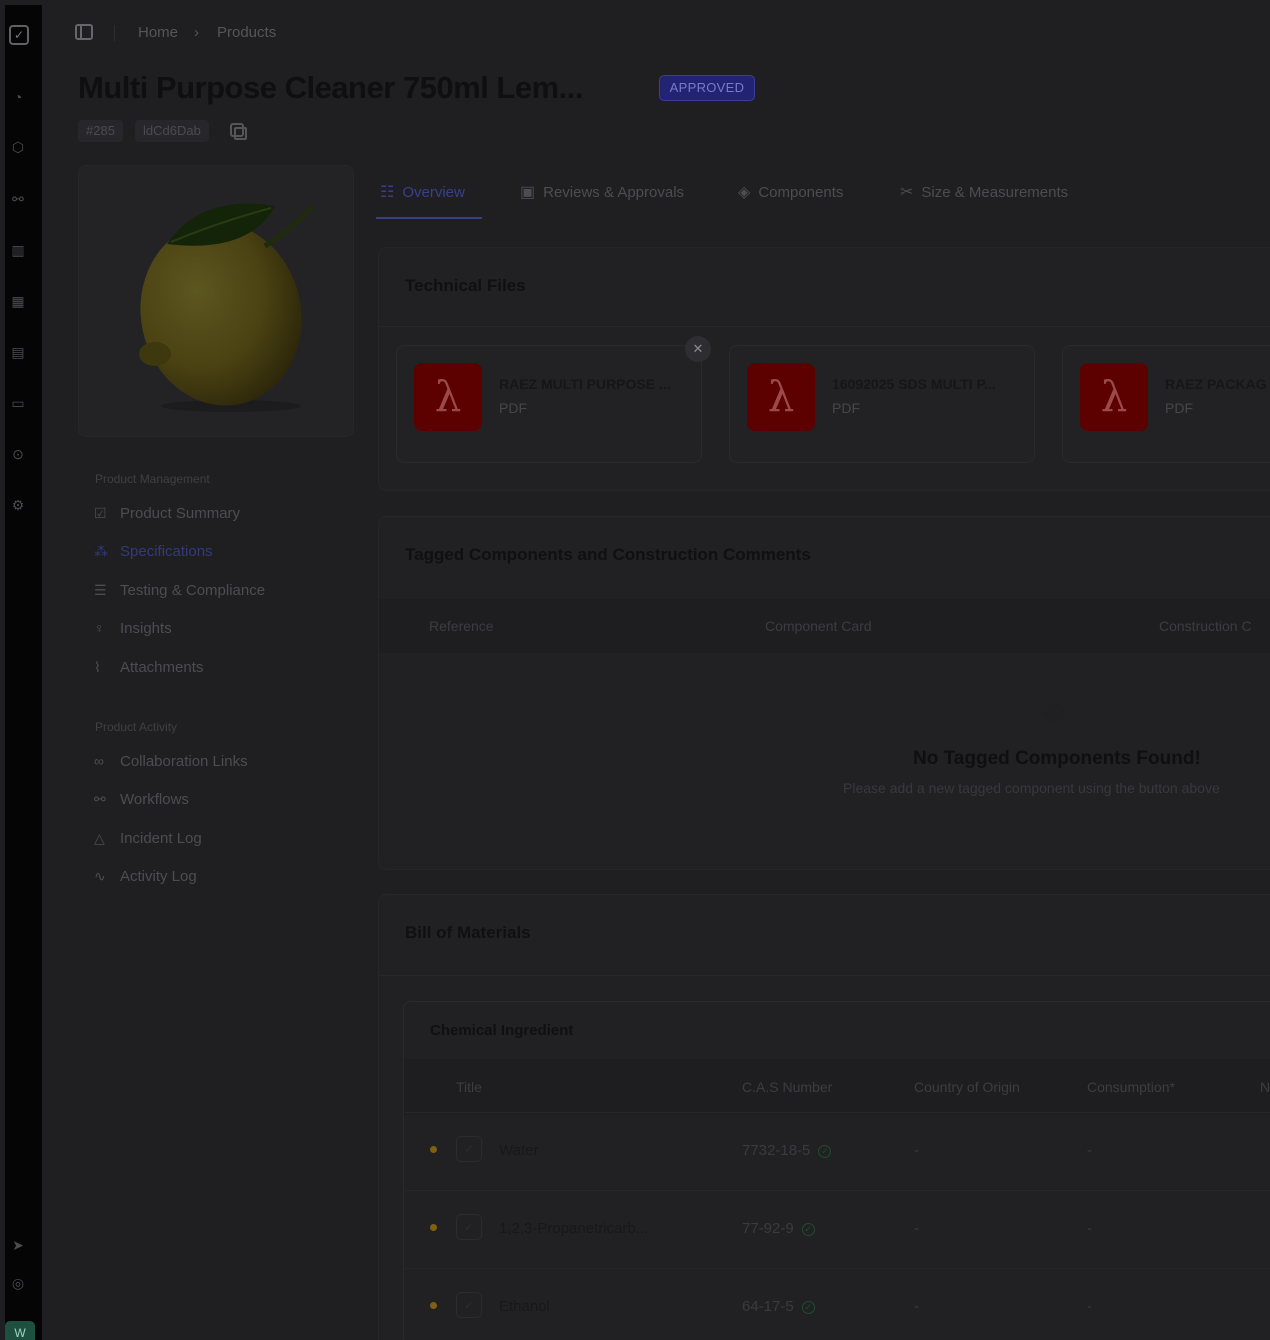 Image resolution: width=1270 pixels, height=1340 pixels. Describe the element at coordinates (167, 513) in the screenshot. I see `nav-product-summary: ☑ Product Summary` at that location.